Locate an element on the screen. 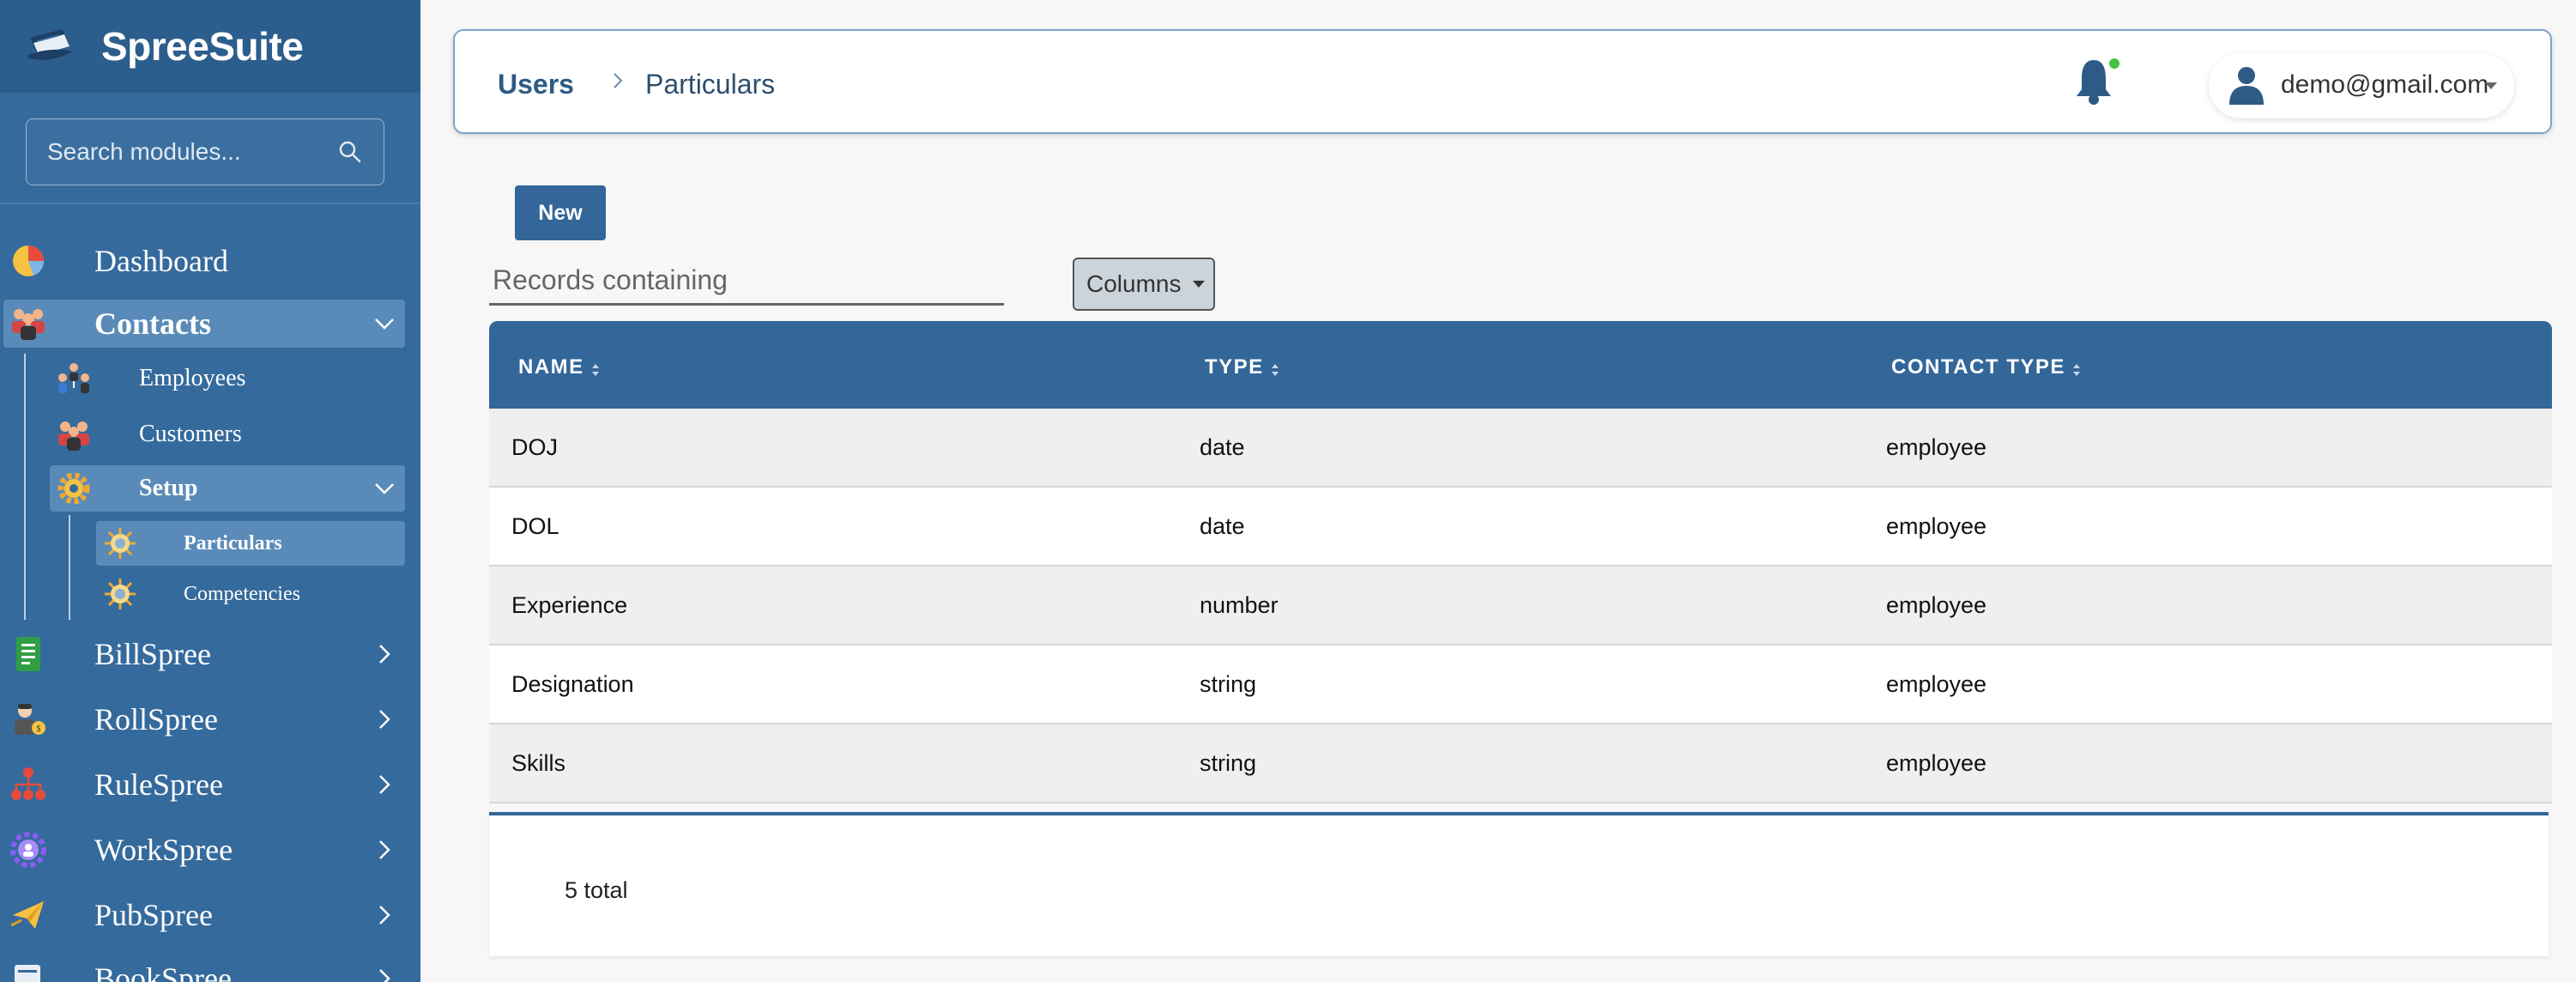  sidebar-item-label: BillSpree is located at coordinates (152, 654).